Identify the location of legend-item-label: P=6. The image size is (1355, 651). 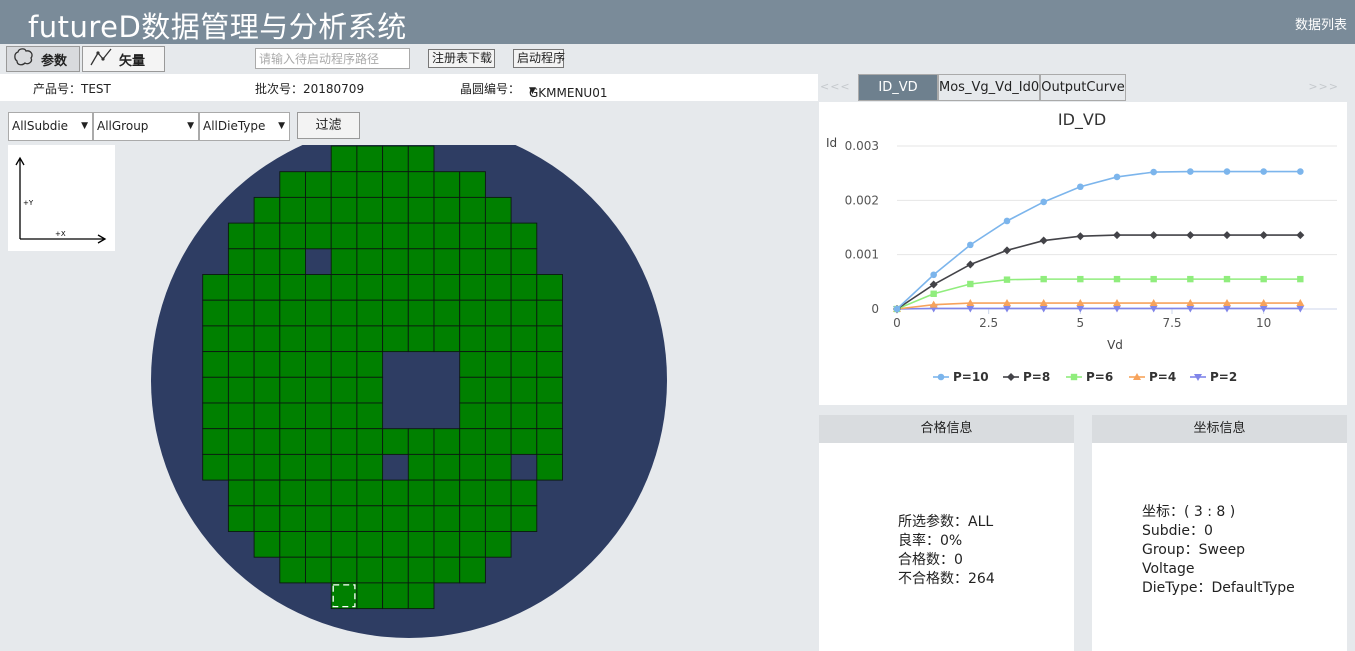
(1099, 377).